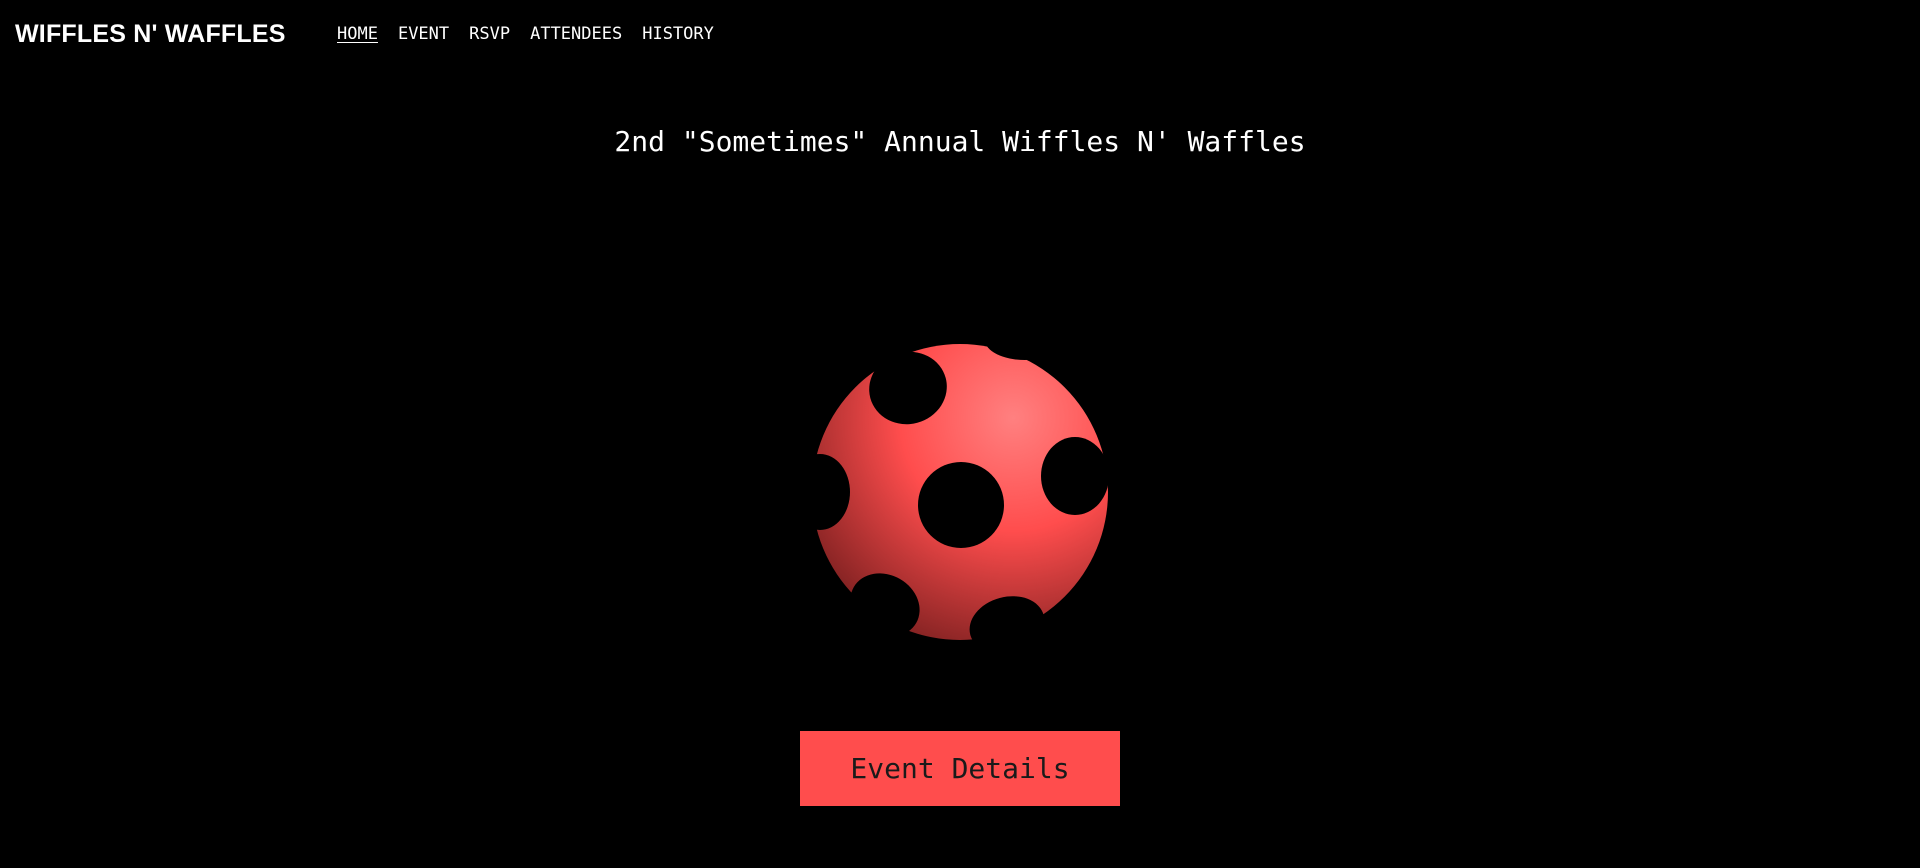 Image resolution: width=1920 pixels, height=868 pixels. What do you see at coordinates (576, 34) in the screenshot?
I see `nav-link-attendees: ATTENDEES` at bounding box center [576, 34].